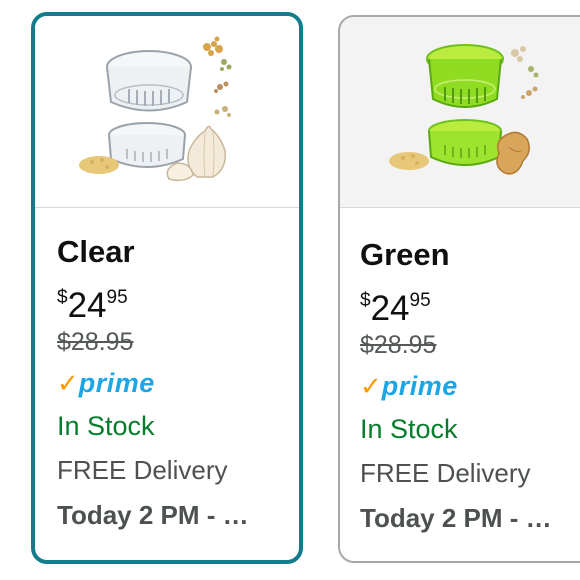 Image resolution: width=580 pixels, height=580 pixels. Describe the element at coordinates (155, 108) in the screenshot. I see `garlic-press-clear-image` at that location.